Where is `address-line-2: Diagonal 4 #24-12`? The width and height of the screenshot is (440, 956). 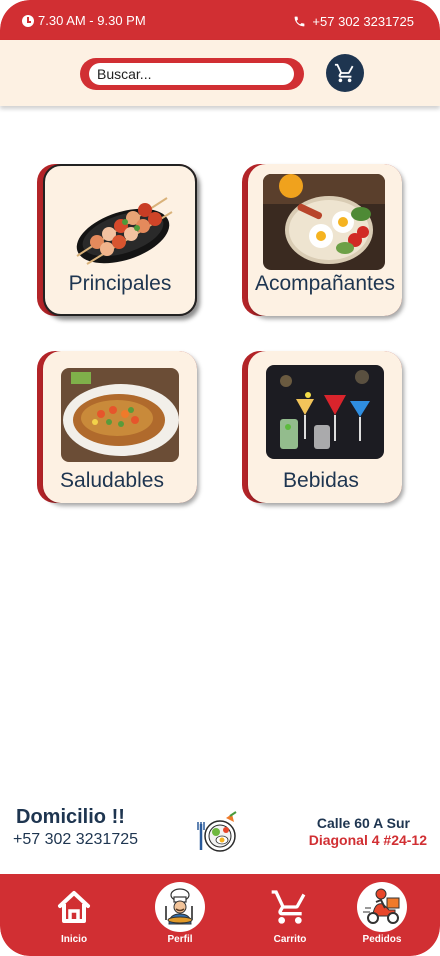 address-line-2: Diagonal 4 #24-12 is located at coordinates (367, 840).